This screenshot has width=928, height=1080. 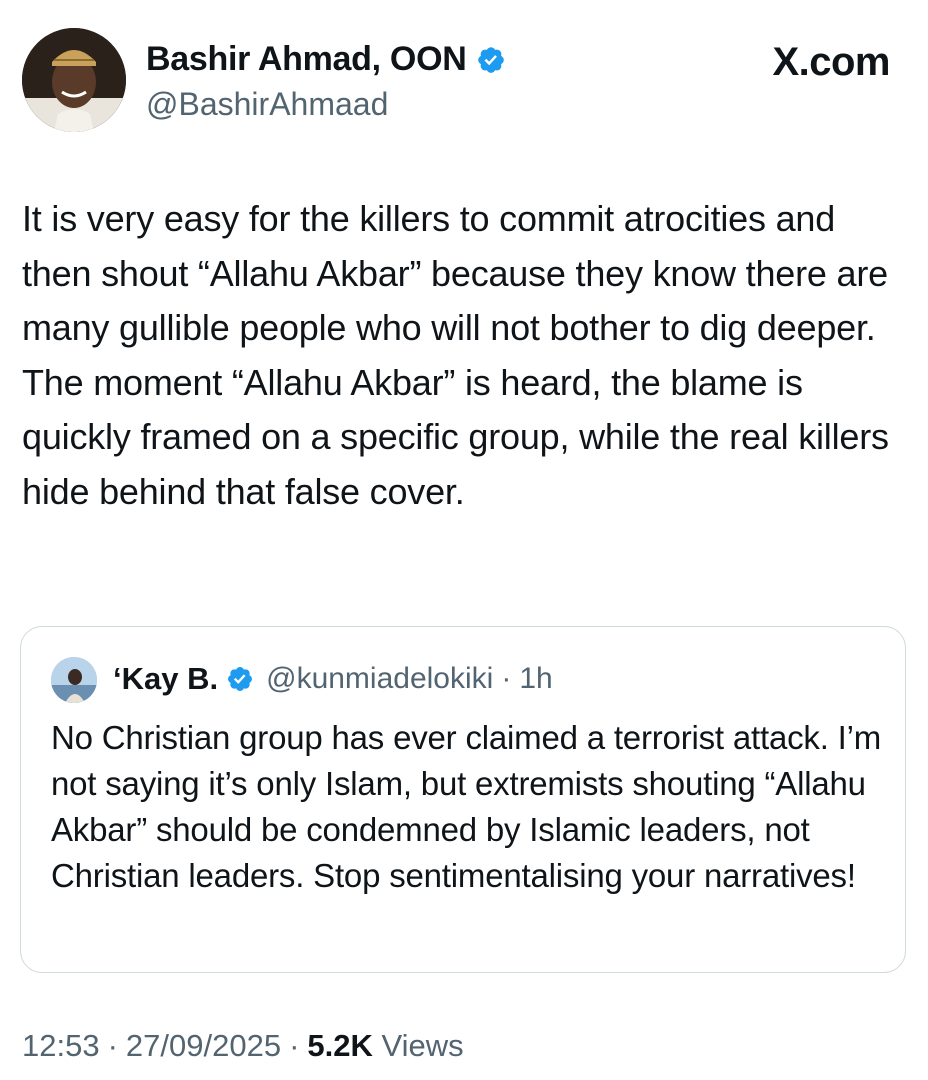 I want to click on quote-avatar, so click(x=74, y=680).